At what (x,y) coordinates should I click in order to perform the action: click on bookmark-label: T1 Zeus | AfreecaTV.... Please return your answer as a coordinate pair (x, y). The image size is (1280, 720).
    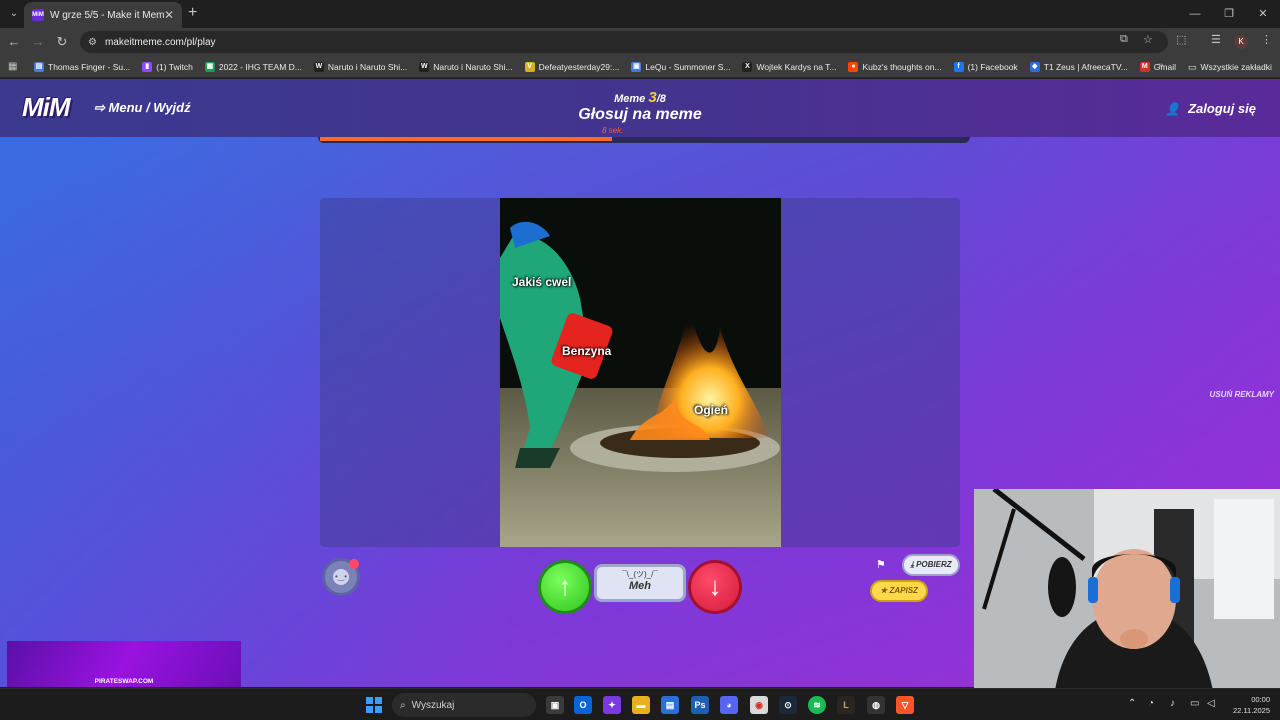
    Looking at the image, I should click on (1085, 66).